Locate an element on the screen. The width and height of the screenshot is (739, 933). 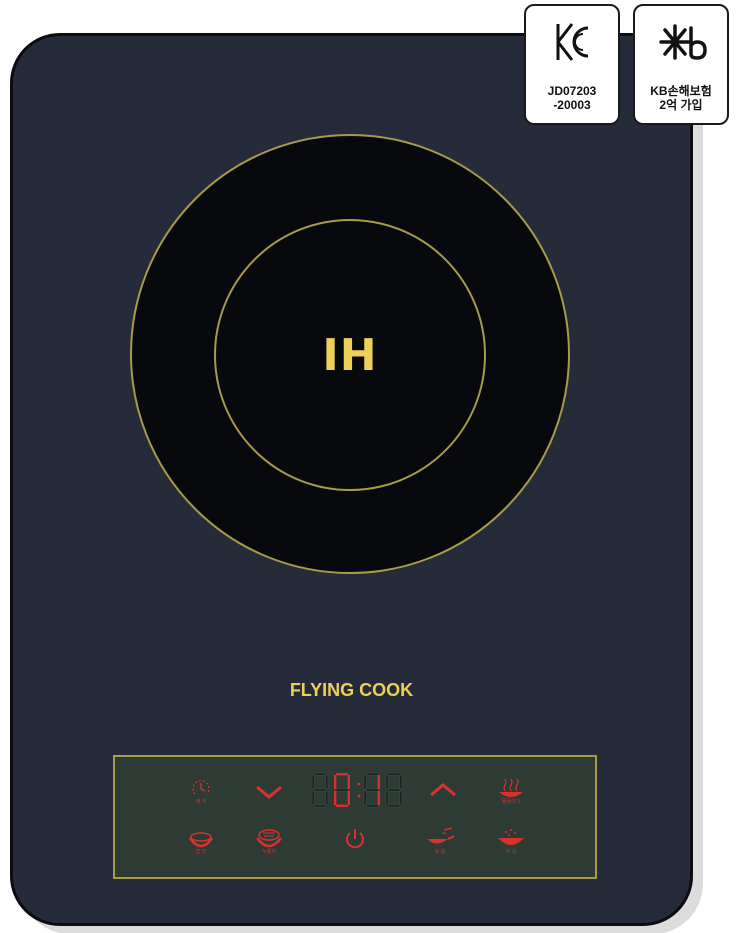
rice-label: 밥 짓 is located at coordinates (201, 852).